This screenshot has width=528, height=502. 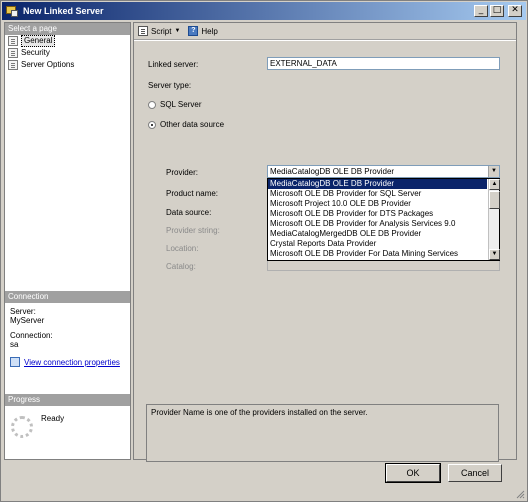 What do you see at coordinates (520, 494) in the screenshot?
I see `resize-grip-icon` at bounding box center [520, 494].